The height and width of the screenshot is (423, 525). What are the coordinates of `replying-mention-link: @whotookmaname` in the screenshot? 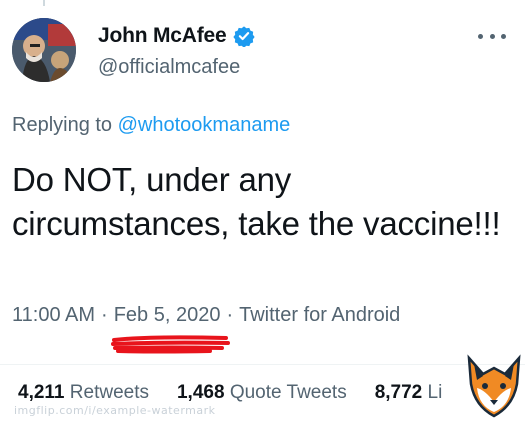 It's located at (204, 125).